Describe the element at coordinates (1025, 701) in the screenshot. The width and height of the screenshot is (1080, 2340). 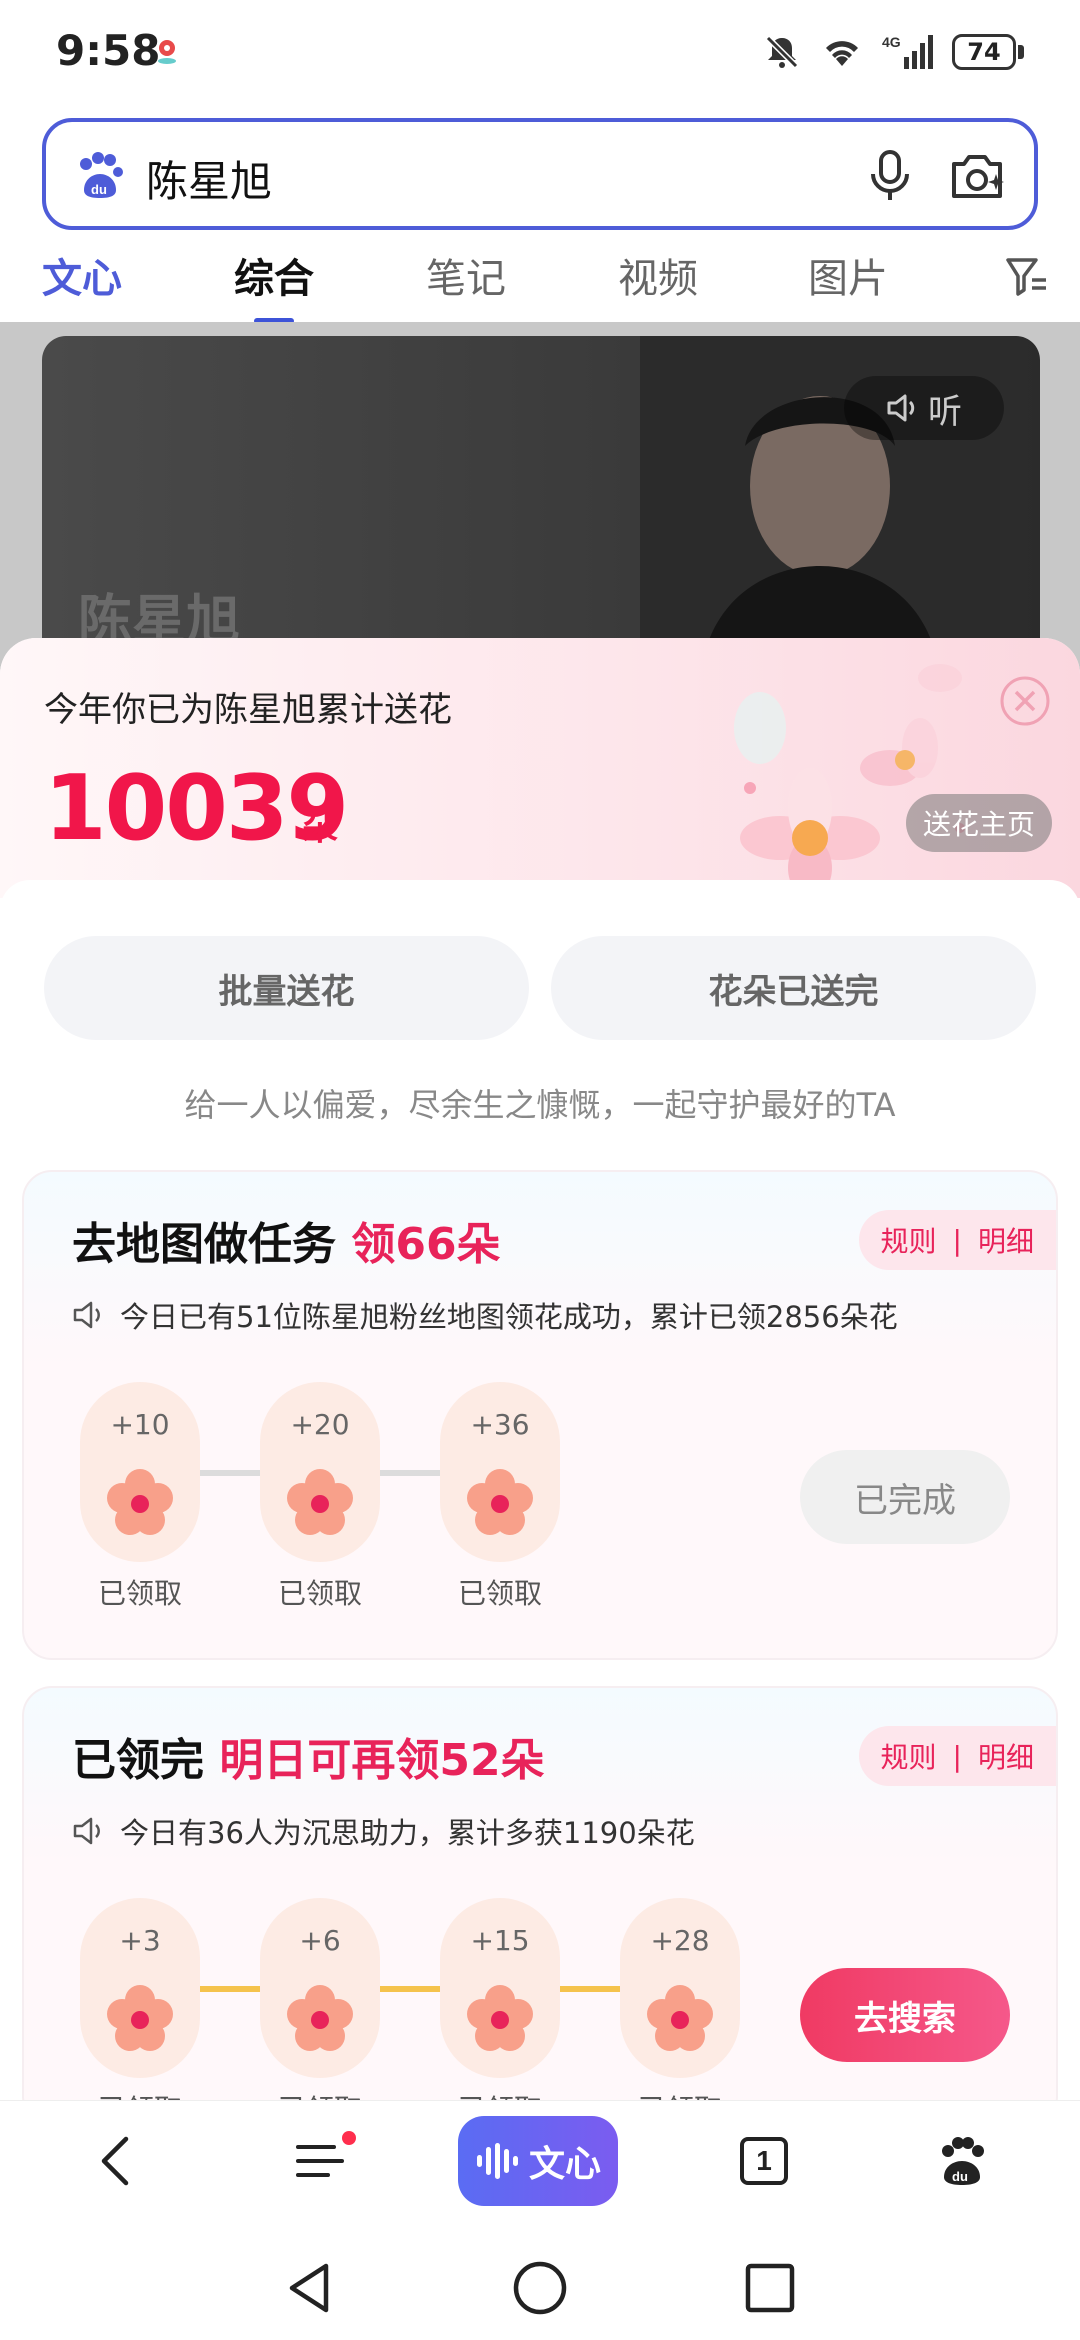
I see `close-icon` at that location.